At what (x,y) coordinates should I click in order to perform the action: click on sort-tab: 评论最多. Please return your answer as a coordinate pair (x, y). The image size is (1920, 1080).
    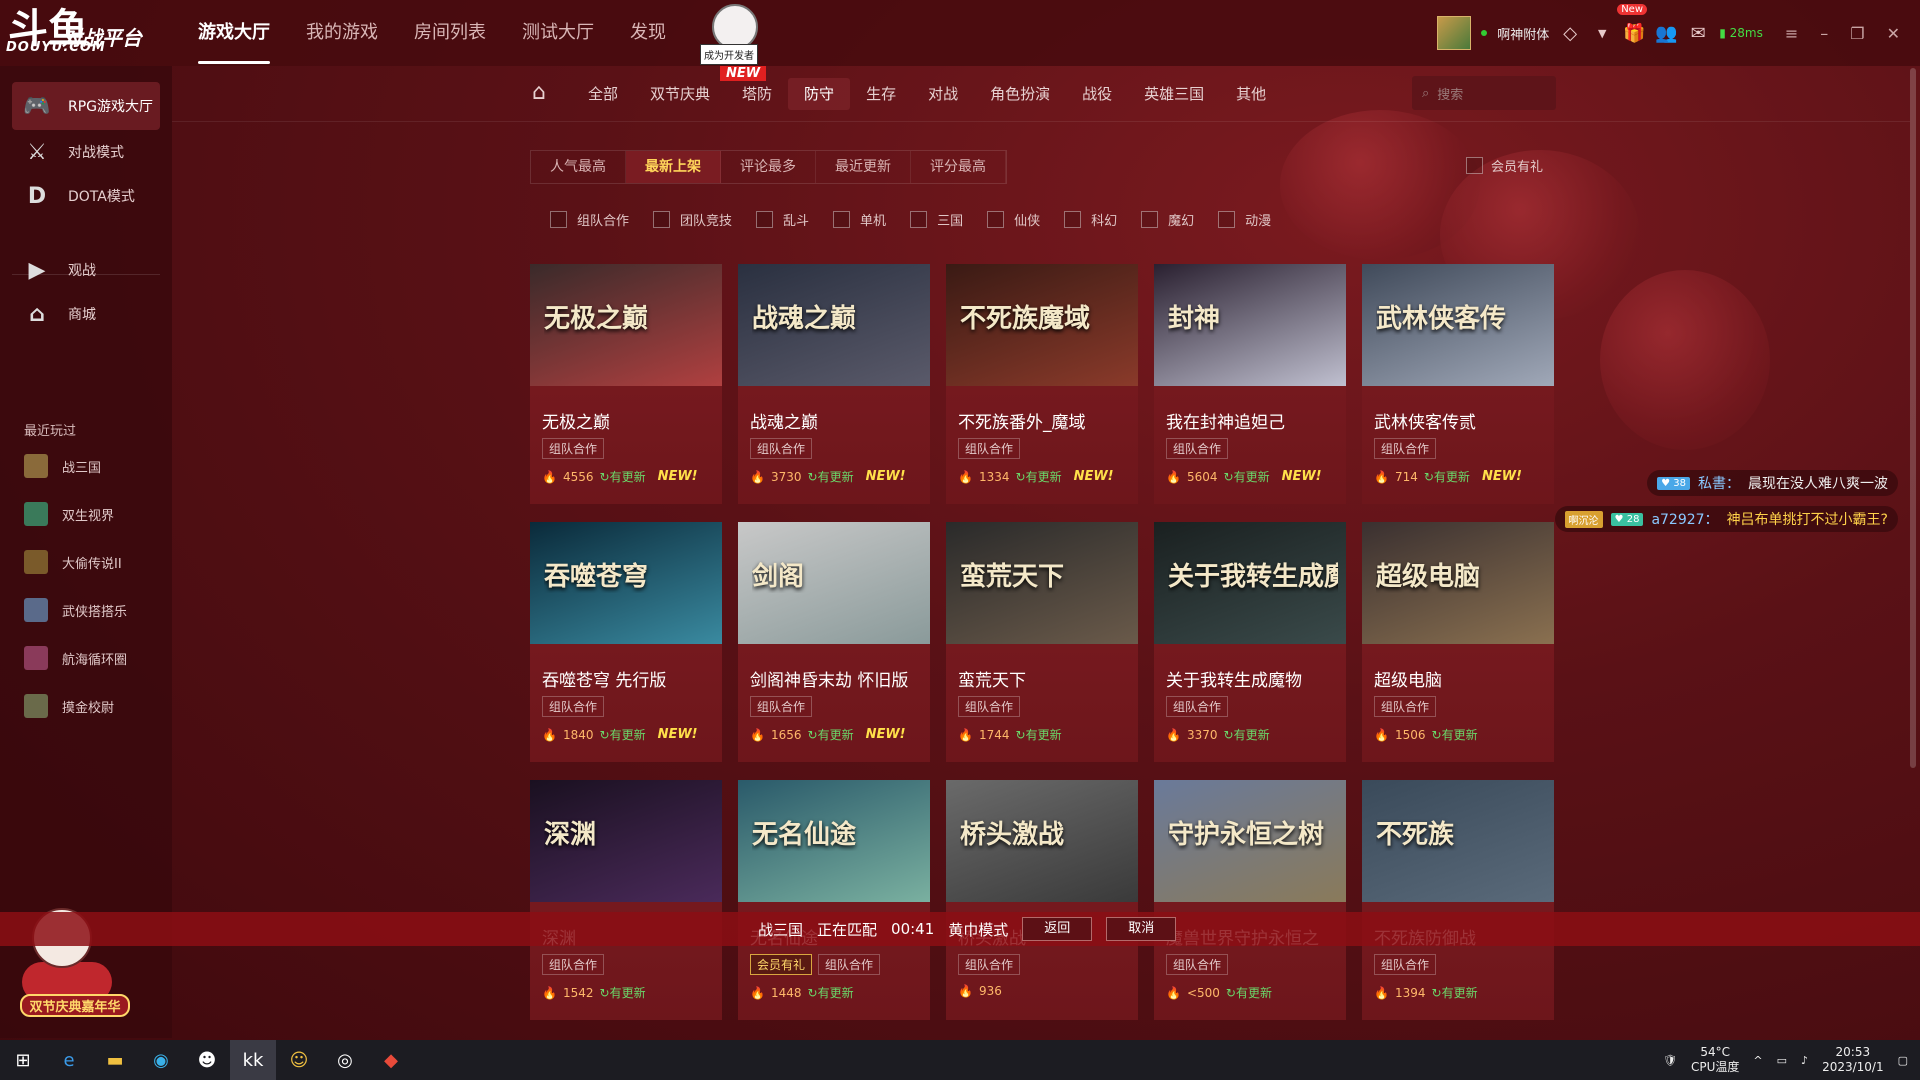
    Looking at the image, I should click on (768, 167).